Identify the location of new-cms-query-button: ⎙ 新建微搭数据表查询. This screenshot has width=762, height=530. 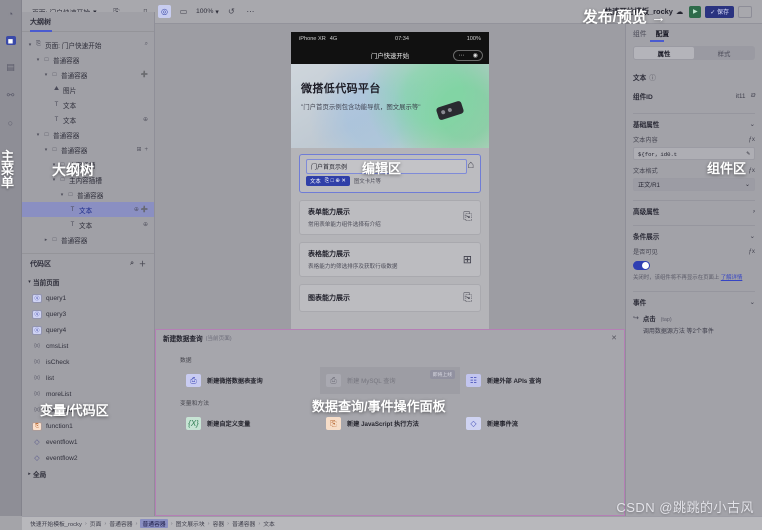
(250, 380).